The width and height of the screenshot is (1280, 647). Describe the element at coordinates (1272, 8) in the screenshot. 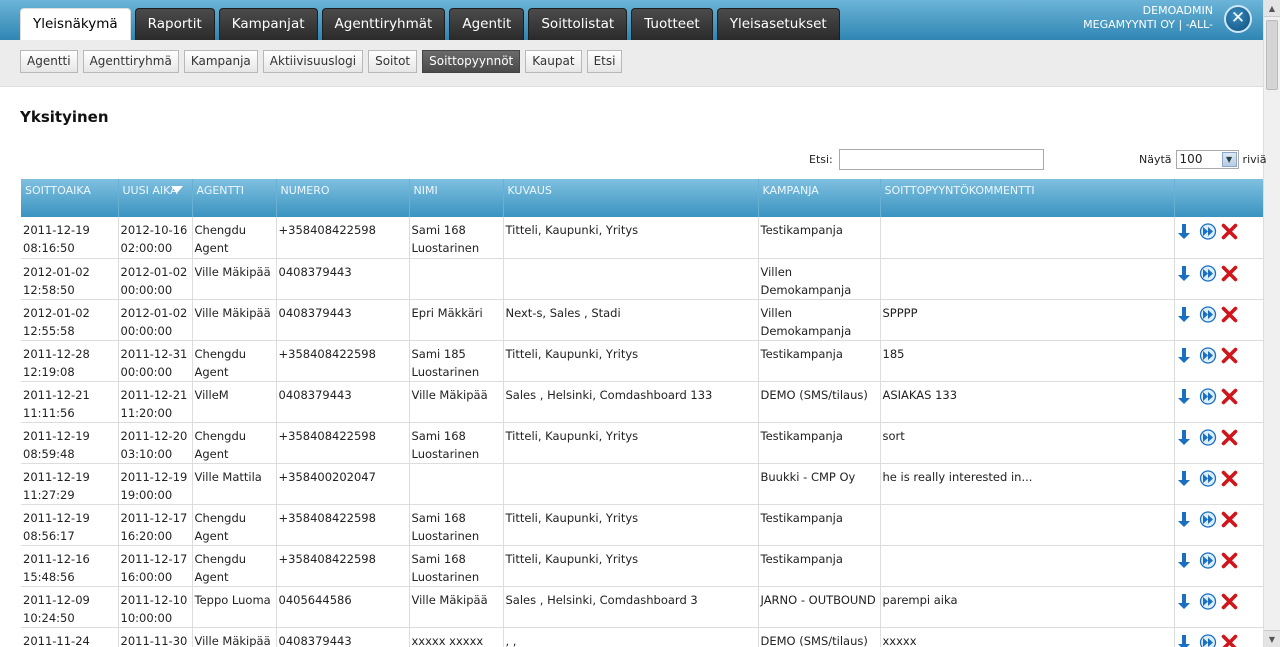

I see `scroll-up-icon: ▲` at that location.